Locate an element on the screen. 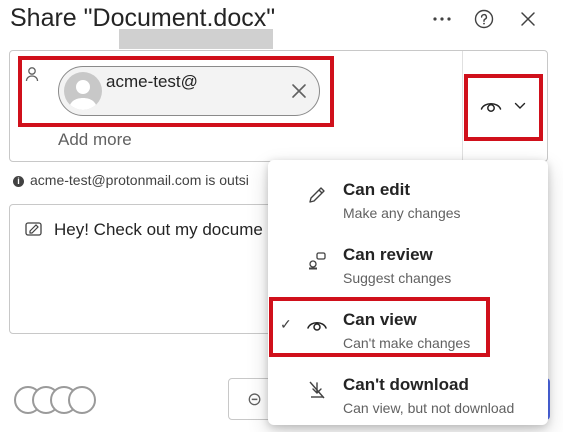 Image resolution: width=563 pixels, height=432 pixels. info-icon: i is located at coordinates (18, 181).